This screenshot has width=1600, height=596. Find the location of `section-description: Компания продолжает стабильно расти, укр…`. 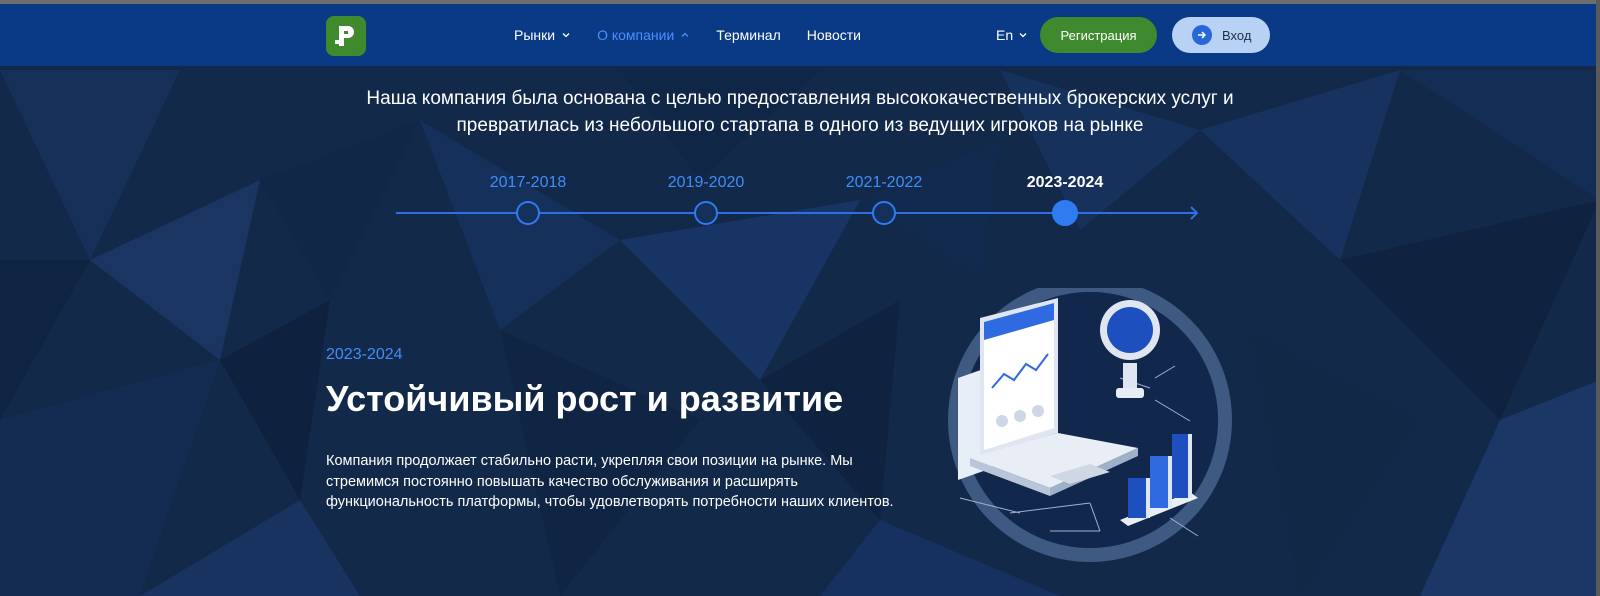

section-description: Компания продолжает стабильно расти, укр… is located at coordinates (626, 482).